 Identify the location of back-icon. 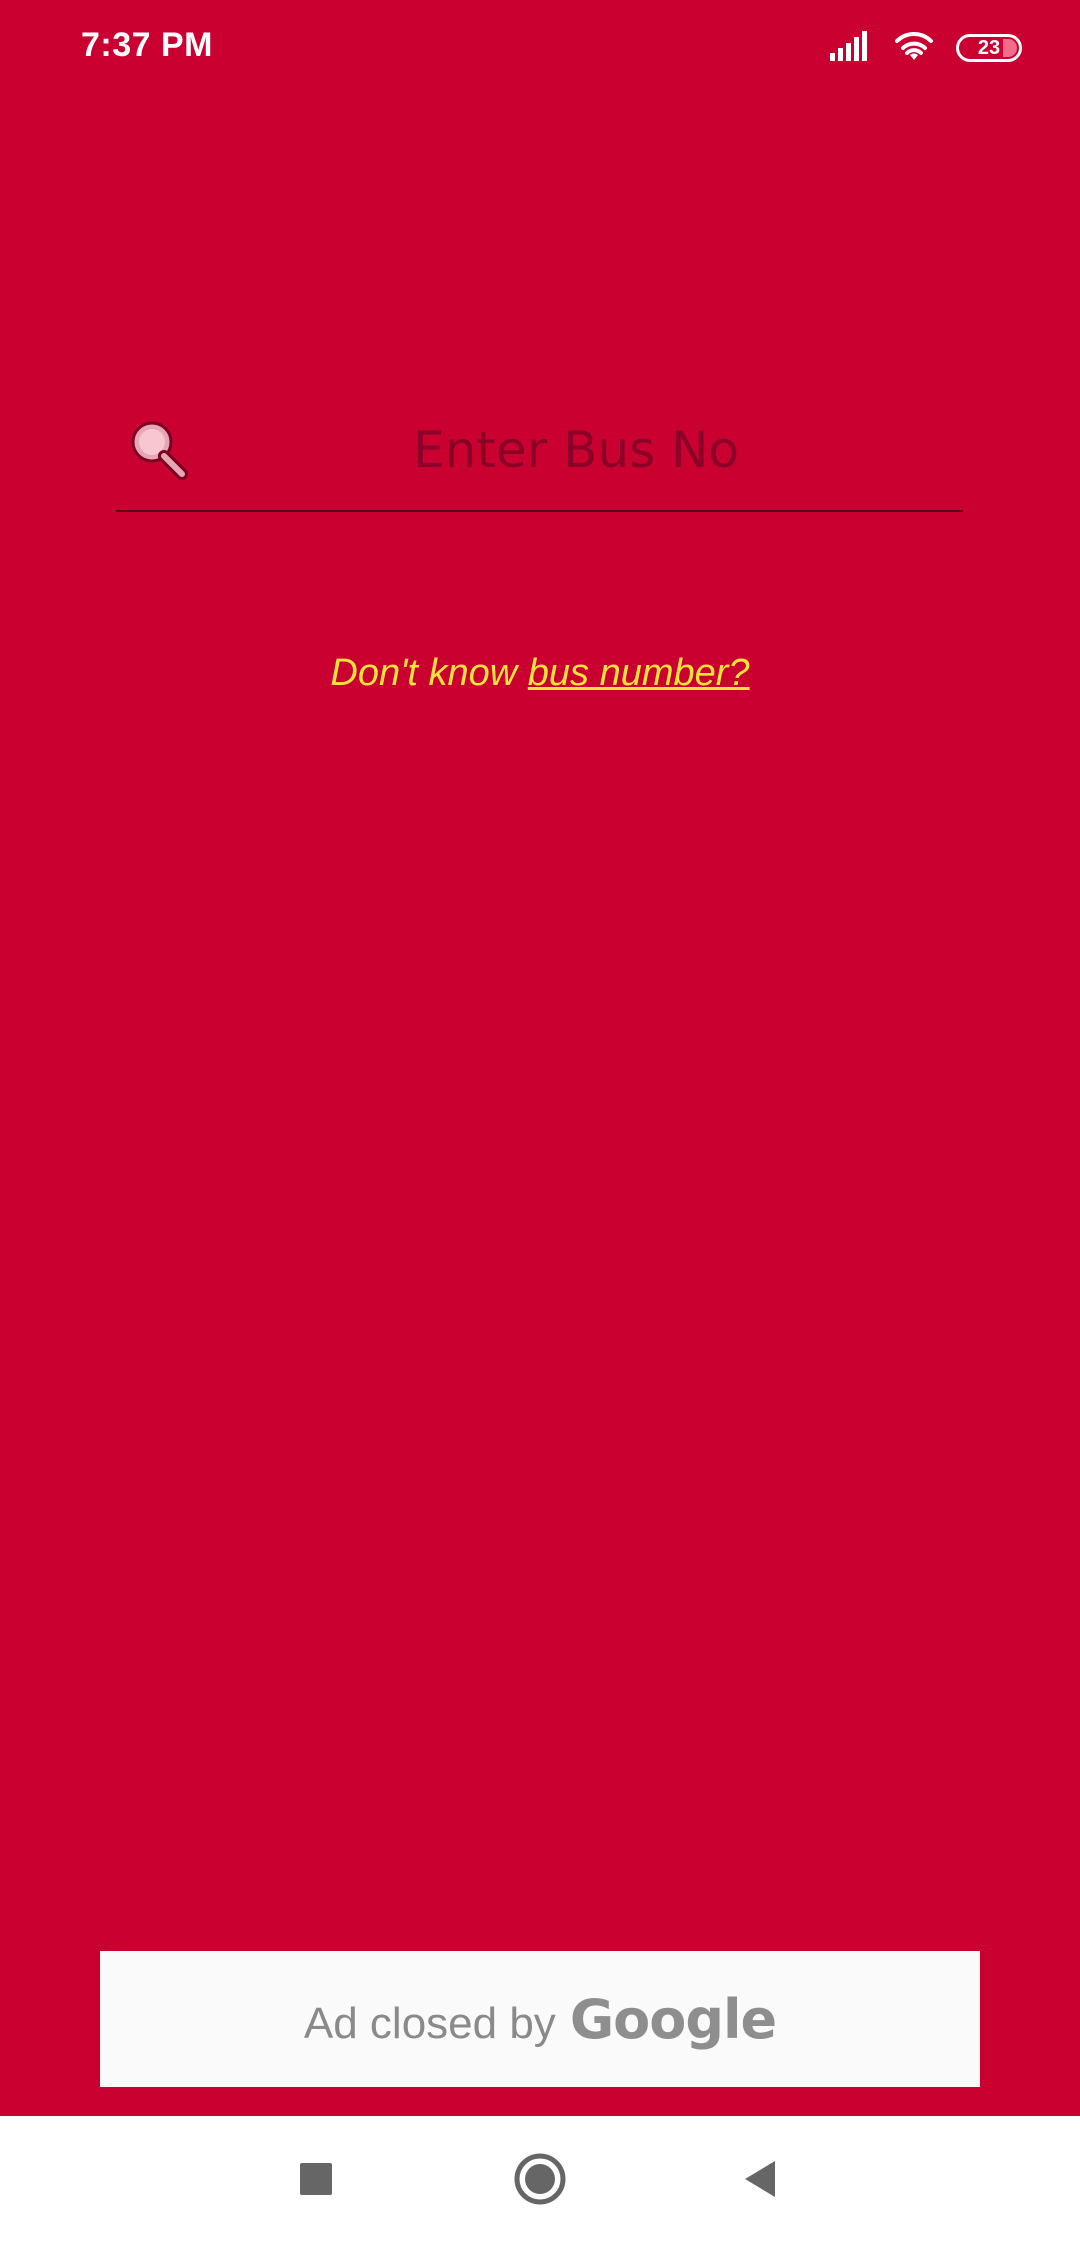
(761, 2181).